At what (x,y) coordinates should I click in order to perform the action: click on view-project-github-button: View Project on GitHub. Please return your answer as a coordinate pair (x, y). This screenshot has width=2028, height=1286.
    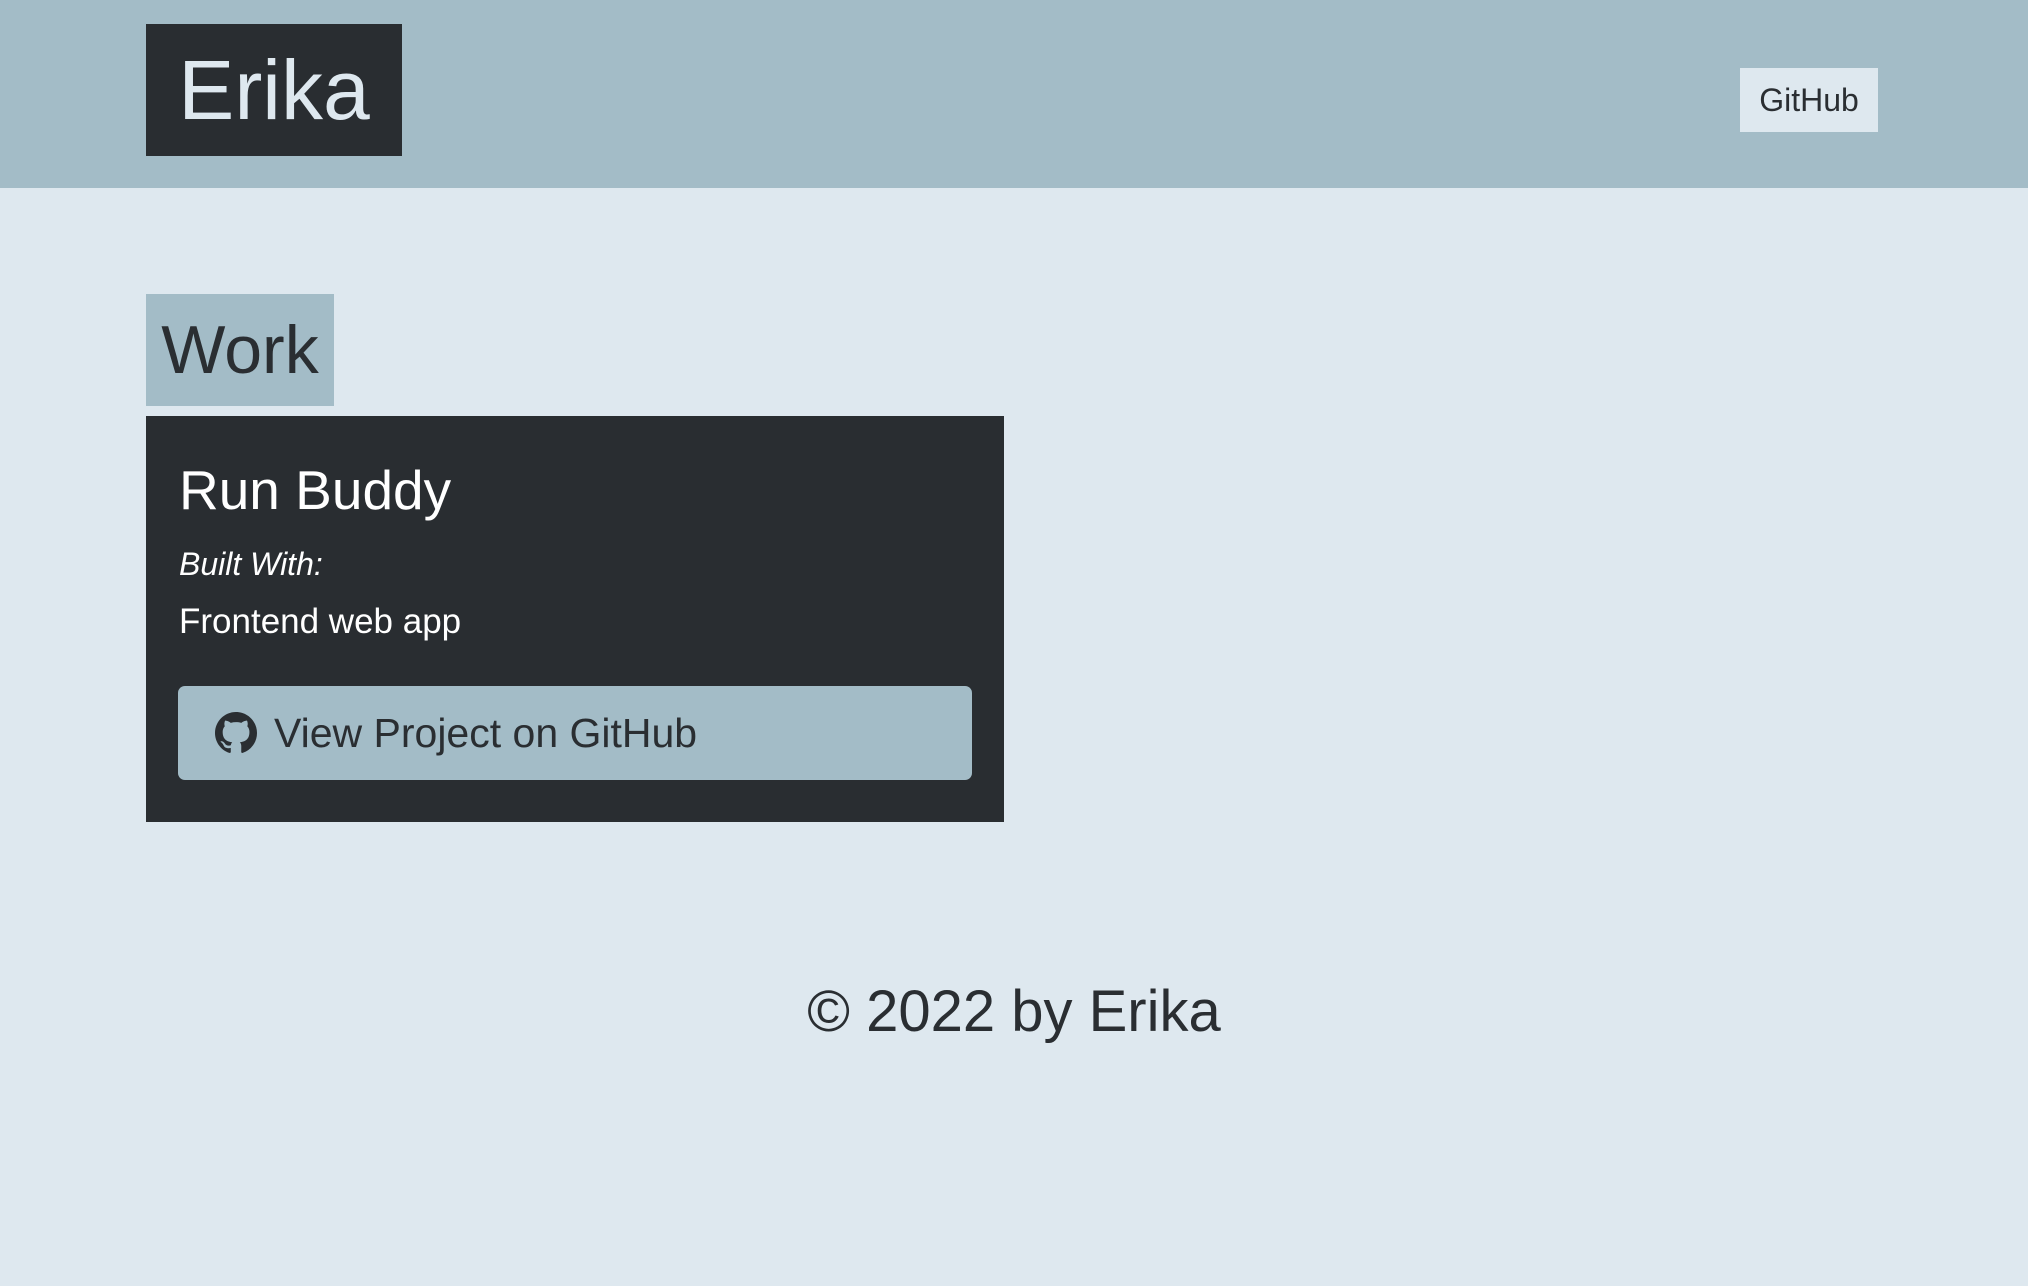
    Looking at the image, I should click on (575, 733).